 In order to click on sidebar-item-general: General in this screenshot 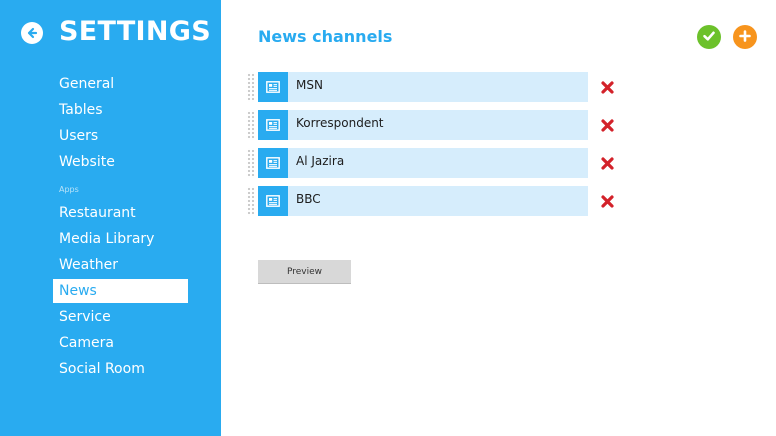, I will do `click(120, 84)`.